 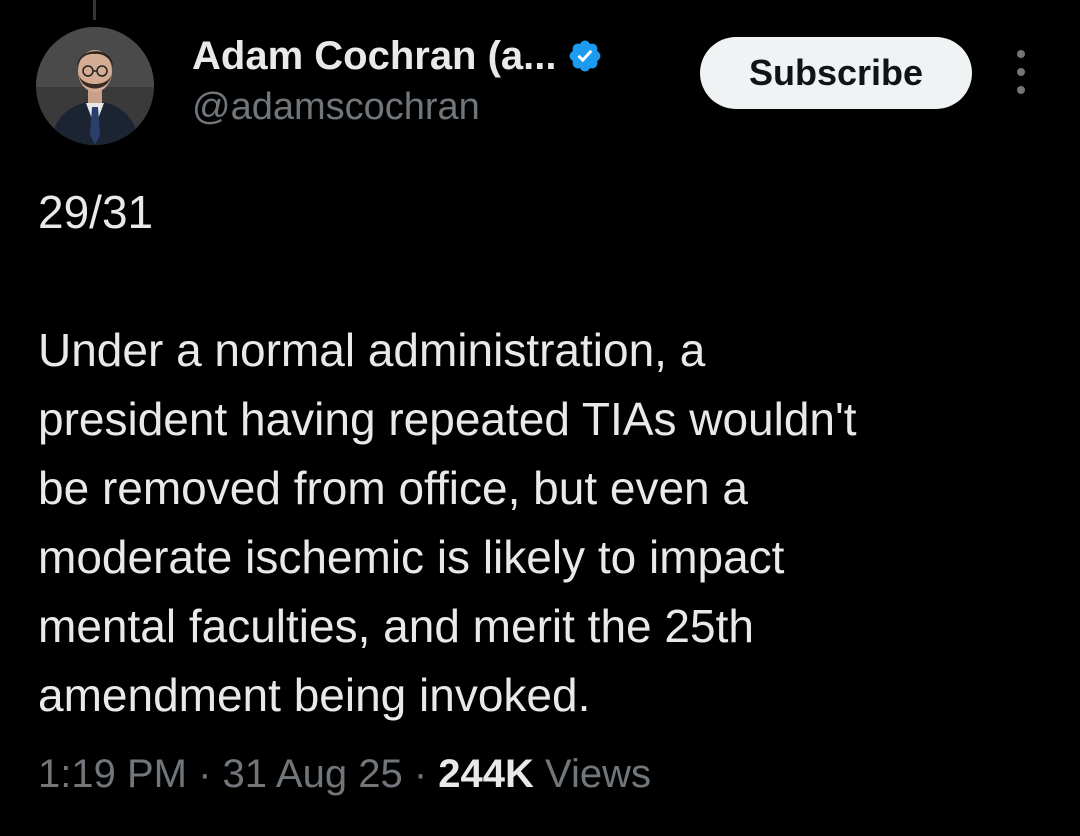 I want to click on verified-badge-icon, so click(x=584, y=56).